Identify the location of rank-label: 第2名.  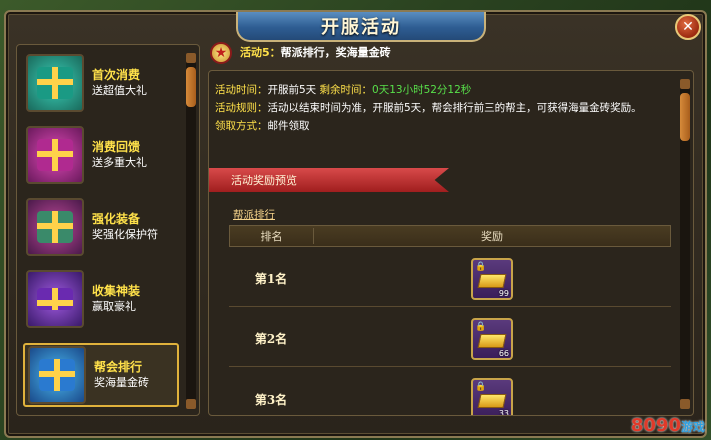
(271, 339).